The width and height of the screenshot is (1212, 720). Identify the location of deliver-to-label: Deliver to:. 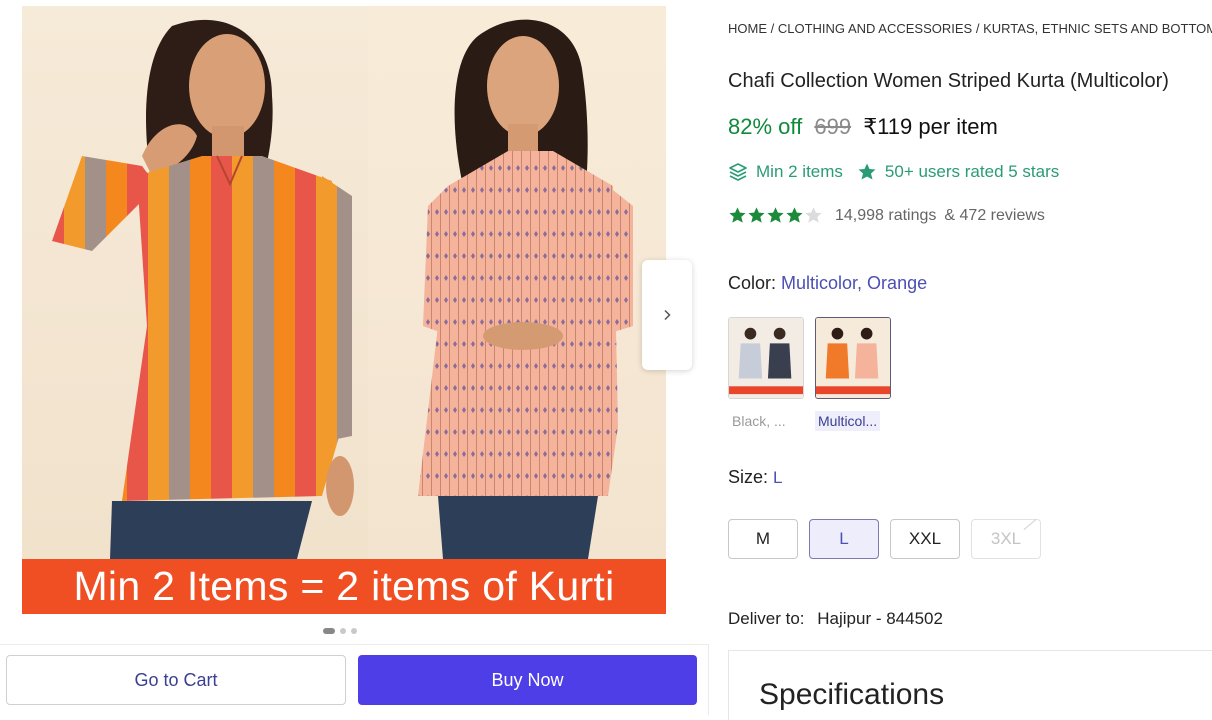
(766, 618).